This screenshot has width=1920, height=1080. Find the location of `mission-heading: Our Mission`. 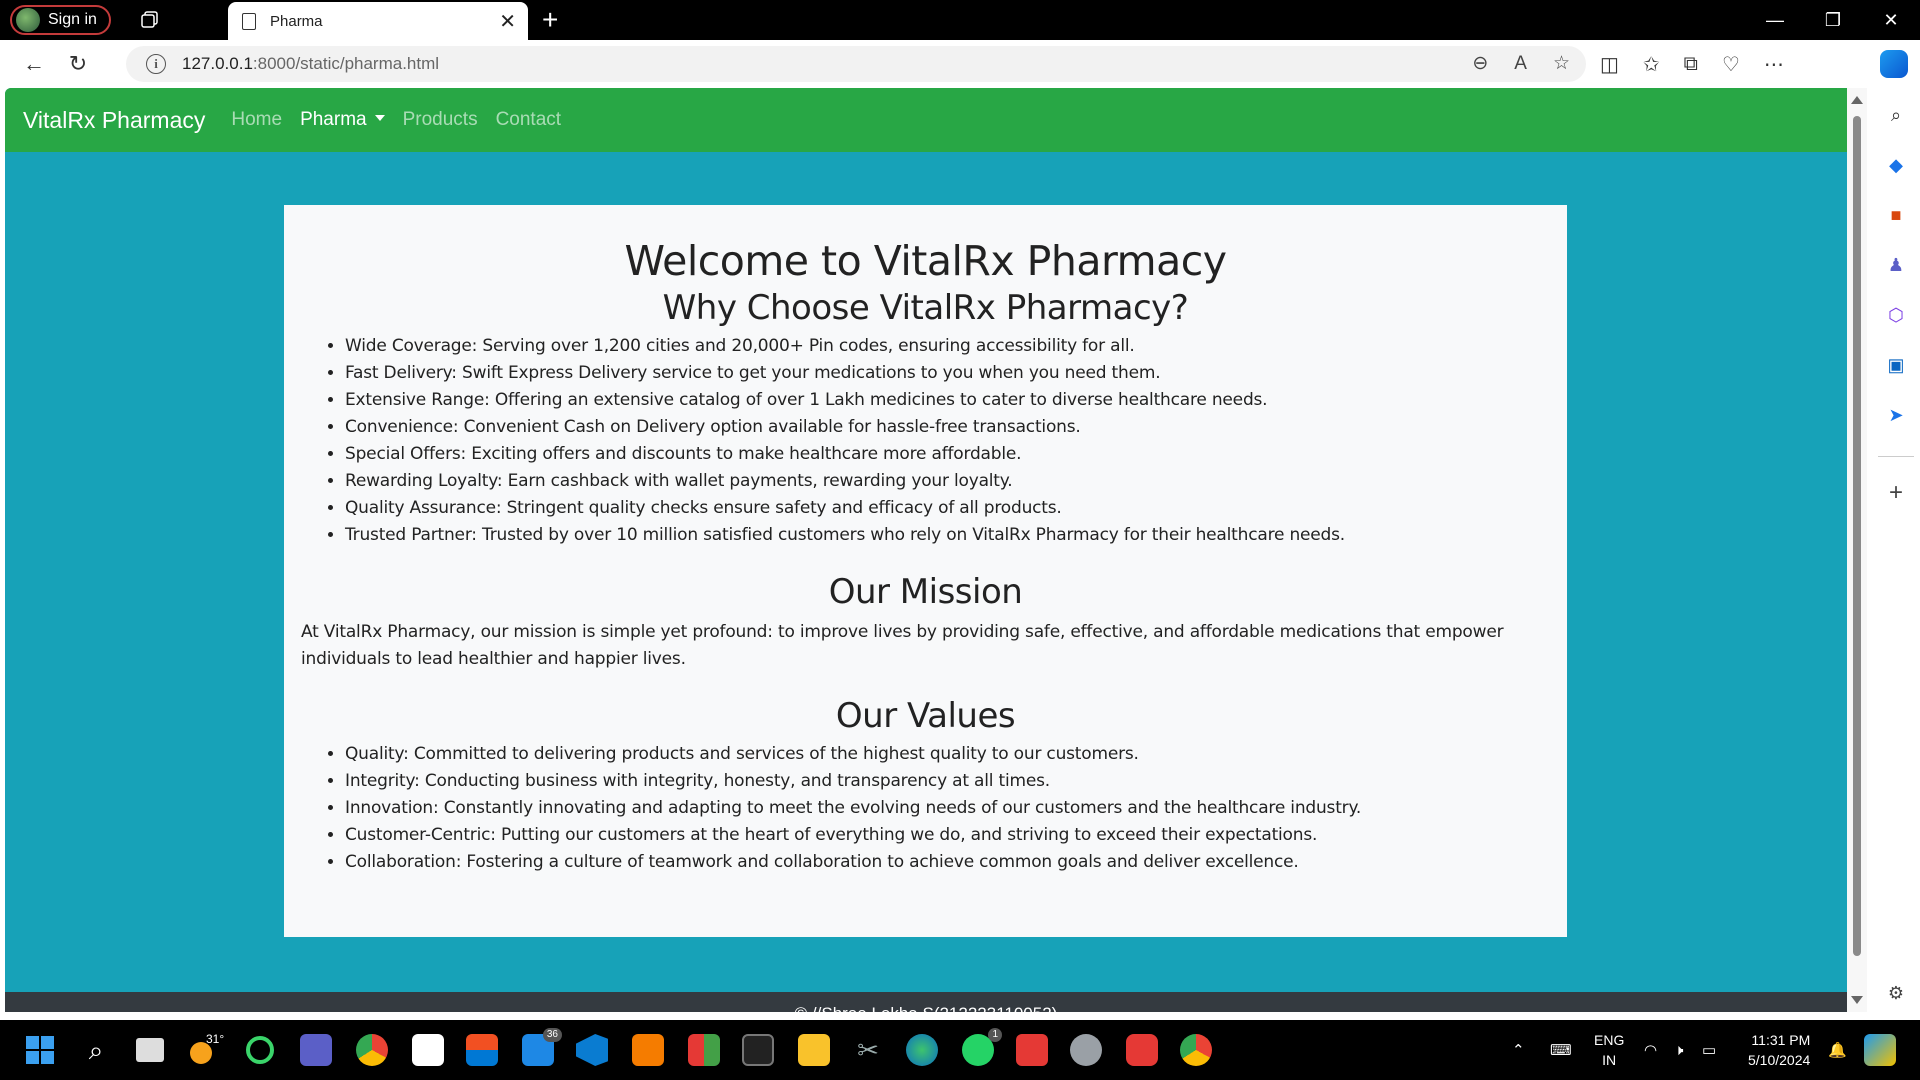

mission-heading: Our Mission is located at coordinates (925, 592).